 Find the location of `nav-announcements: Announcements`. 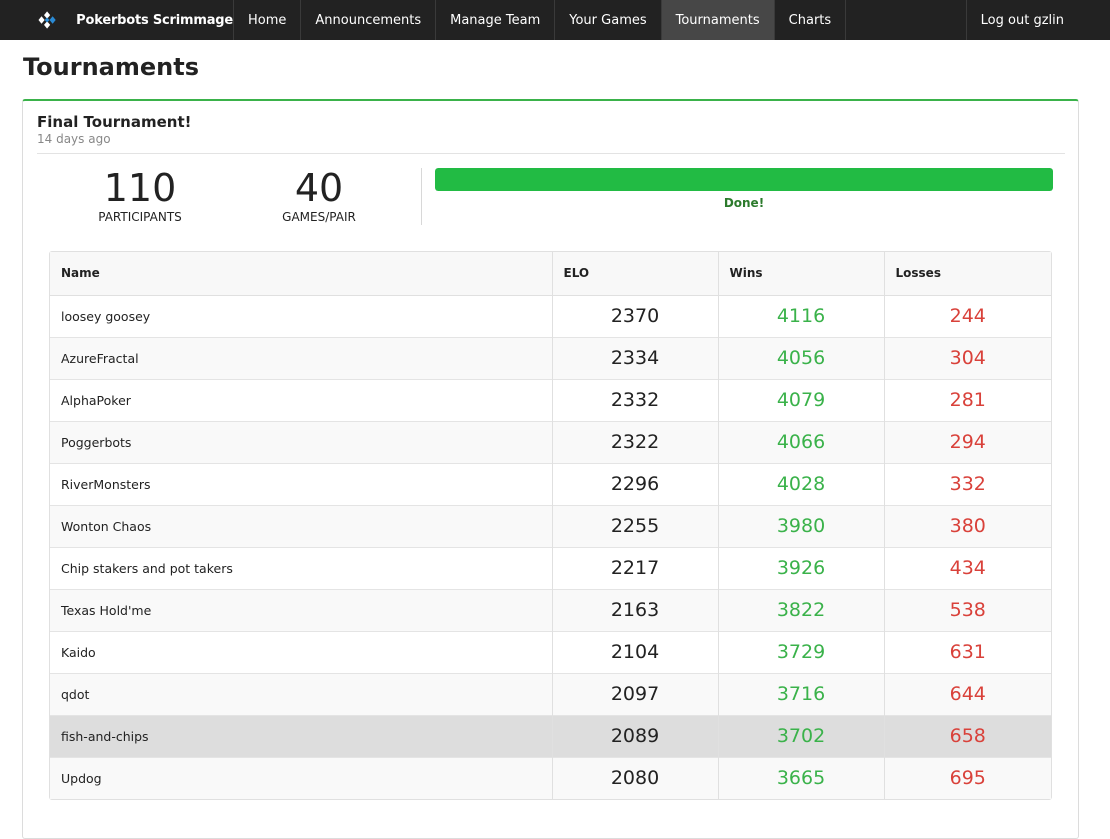

nav-announcements: Announcements is located at coordinates (369, 20).